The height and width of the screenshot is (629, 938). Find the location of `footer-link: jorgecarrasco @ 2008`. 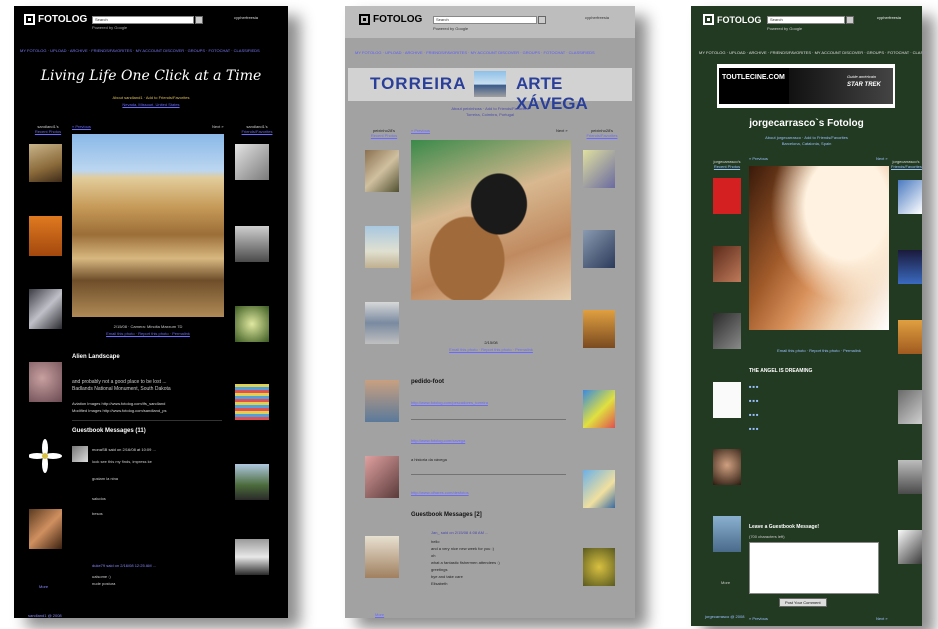

footer-link: jorgecarrasco @ 2008 is located at coordinates (724, 616).